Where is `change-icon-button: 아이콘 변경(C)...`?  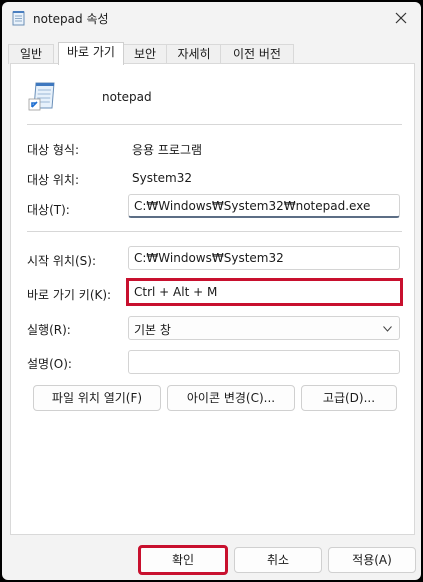
change-icon-button: 아이콘 변경(C)... is located at coordinates (231, 398).